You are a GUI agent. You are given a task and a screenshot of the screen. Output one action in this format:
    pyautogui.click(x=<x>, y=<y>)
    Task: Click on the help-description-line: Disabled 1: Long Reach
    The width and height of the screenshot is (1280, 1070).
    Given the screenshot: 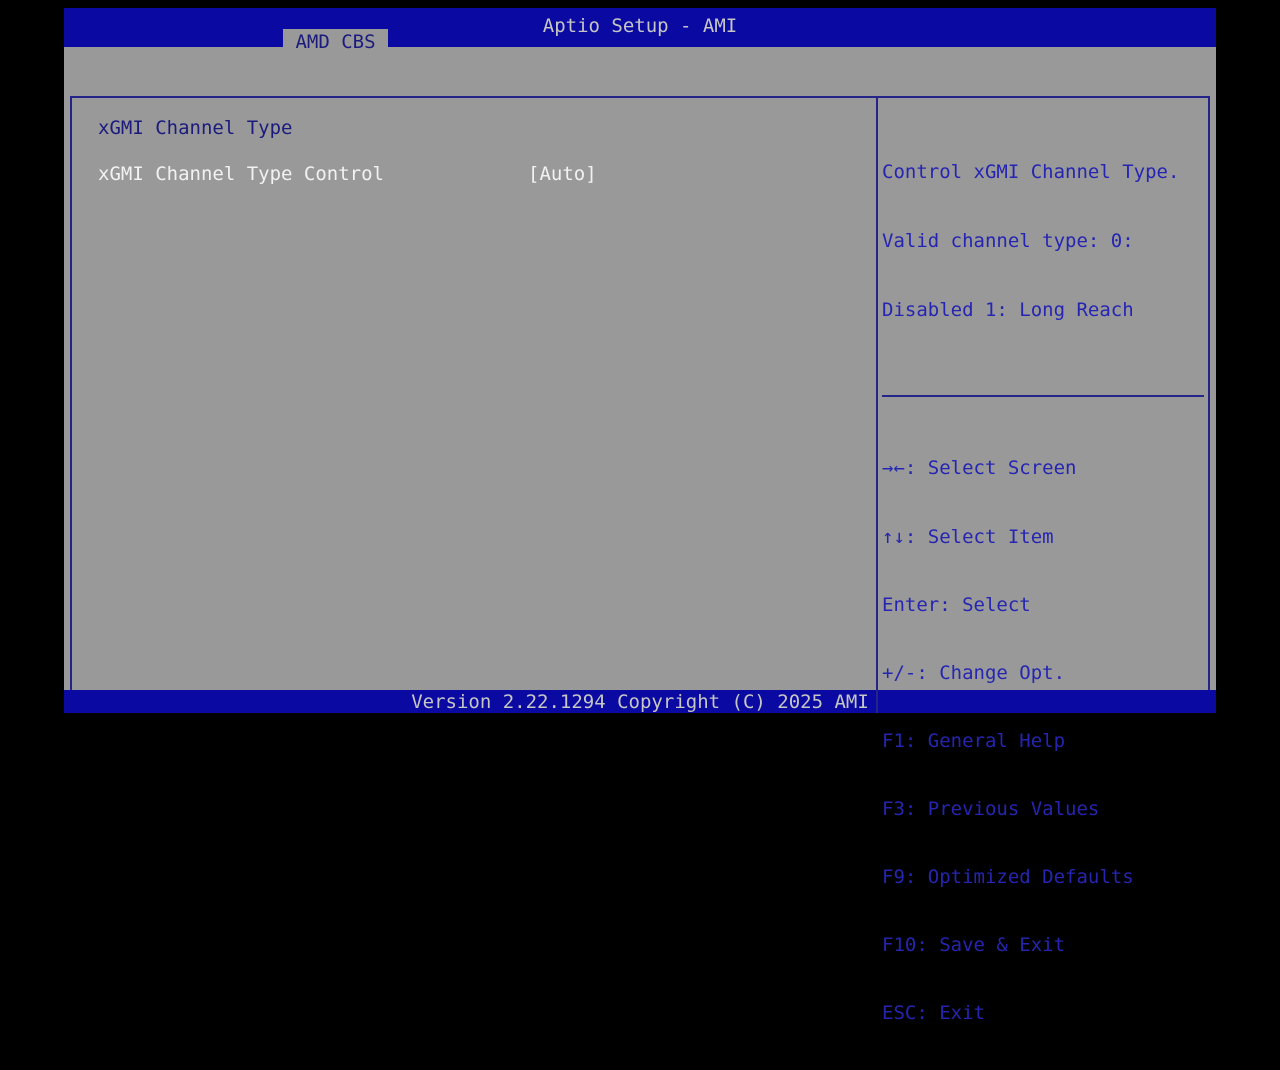 What is the action you would take?
    pyautogui.click(x=1008, y=310)
    